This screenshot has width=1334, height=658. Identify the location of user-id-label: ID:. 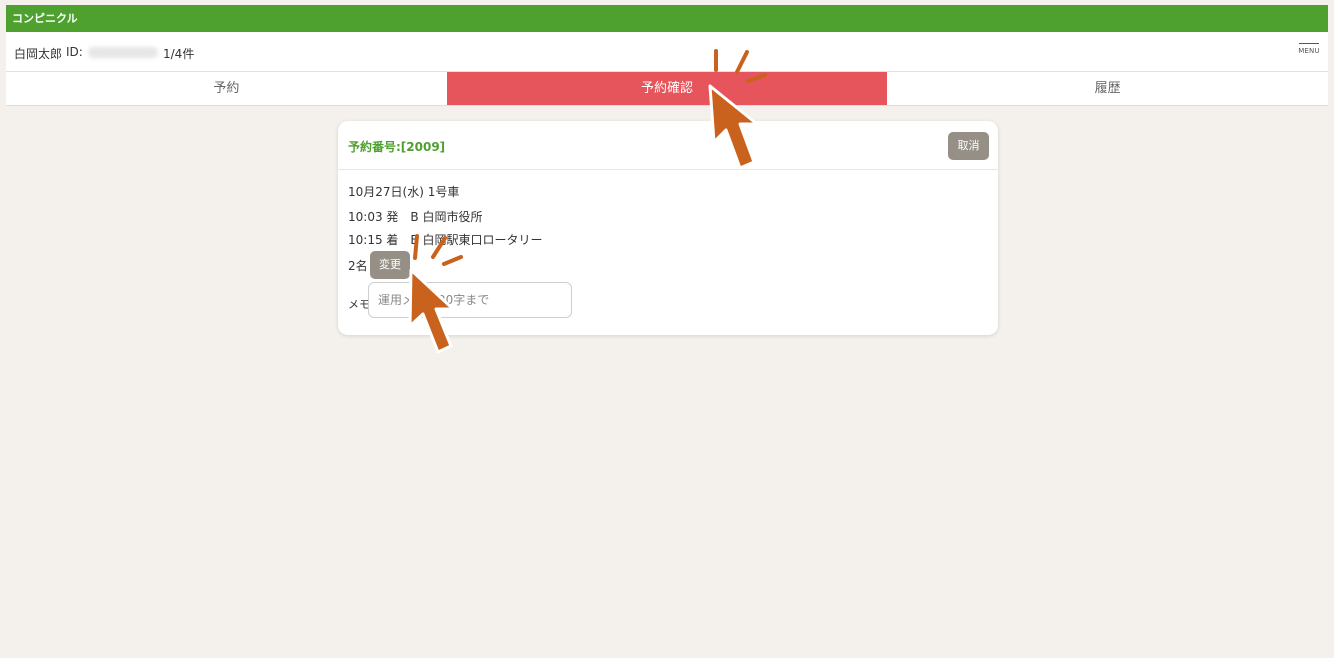
(74, 52).